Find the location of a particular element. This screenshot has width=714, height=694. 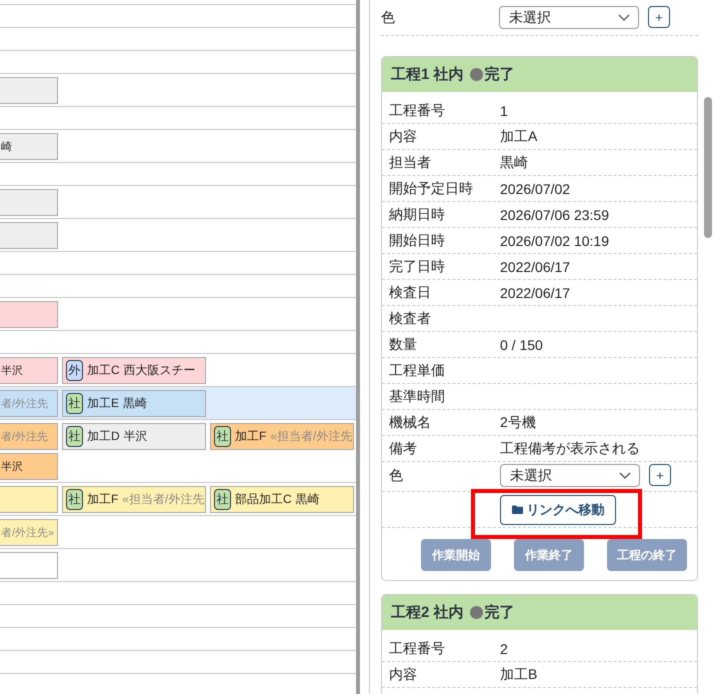

link-button: リンクへ移動 is located at coordinates (558, 509).